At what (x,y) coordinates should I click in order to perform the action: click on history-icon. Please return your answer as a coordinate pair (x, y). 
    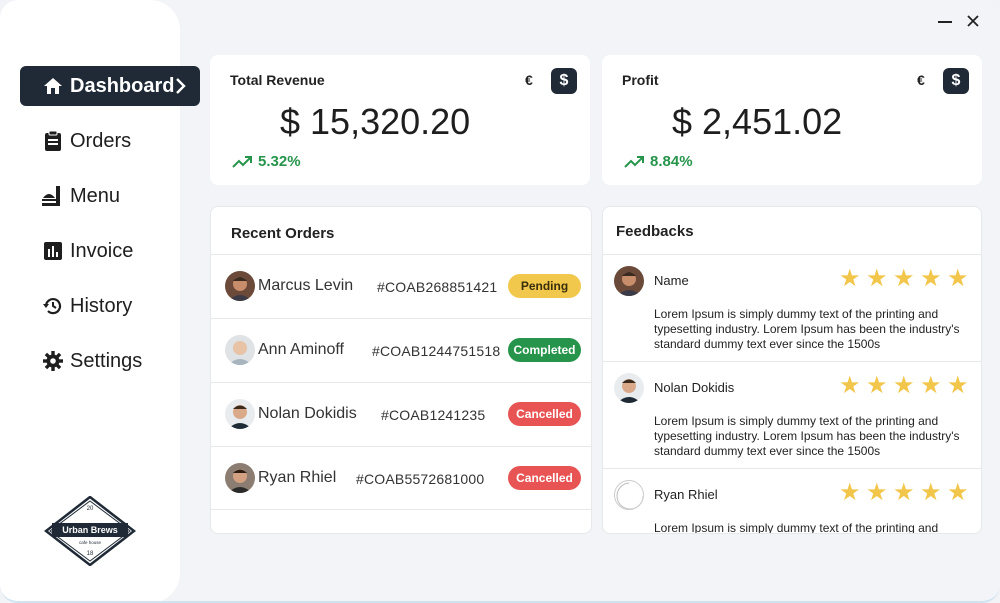
    Looking at the image, I should click on (53, 306).